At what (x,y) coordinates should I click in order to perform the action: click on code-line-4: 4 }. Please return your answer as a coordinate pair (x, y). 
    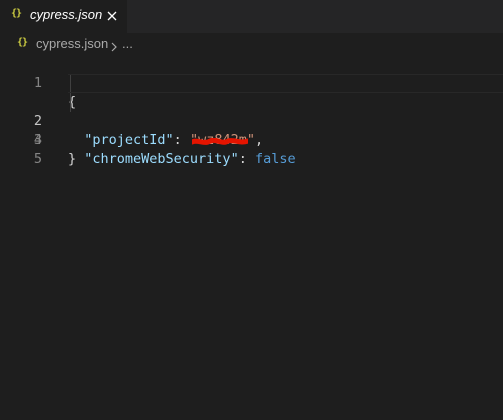
    Looking at the image, I should click on (251, 139).